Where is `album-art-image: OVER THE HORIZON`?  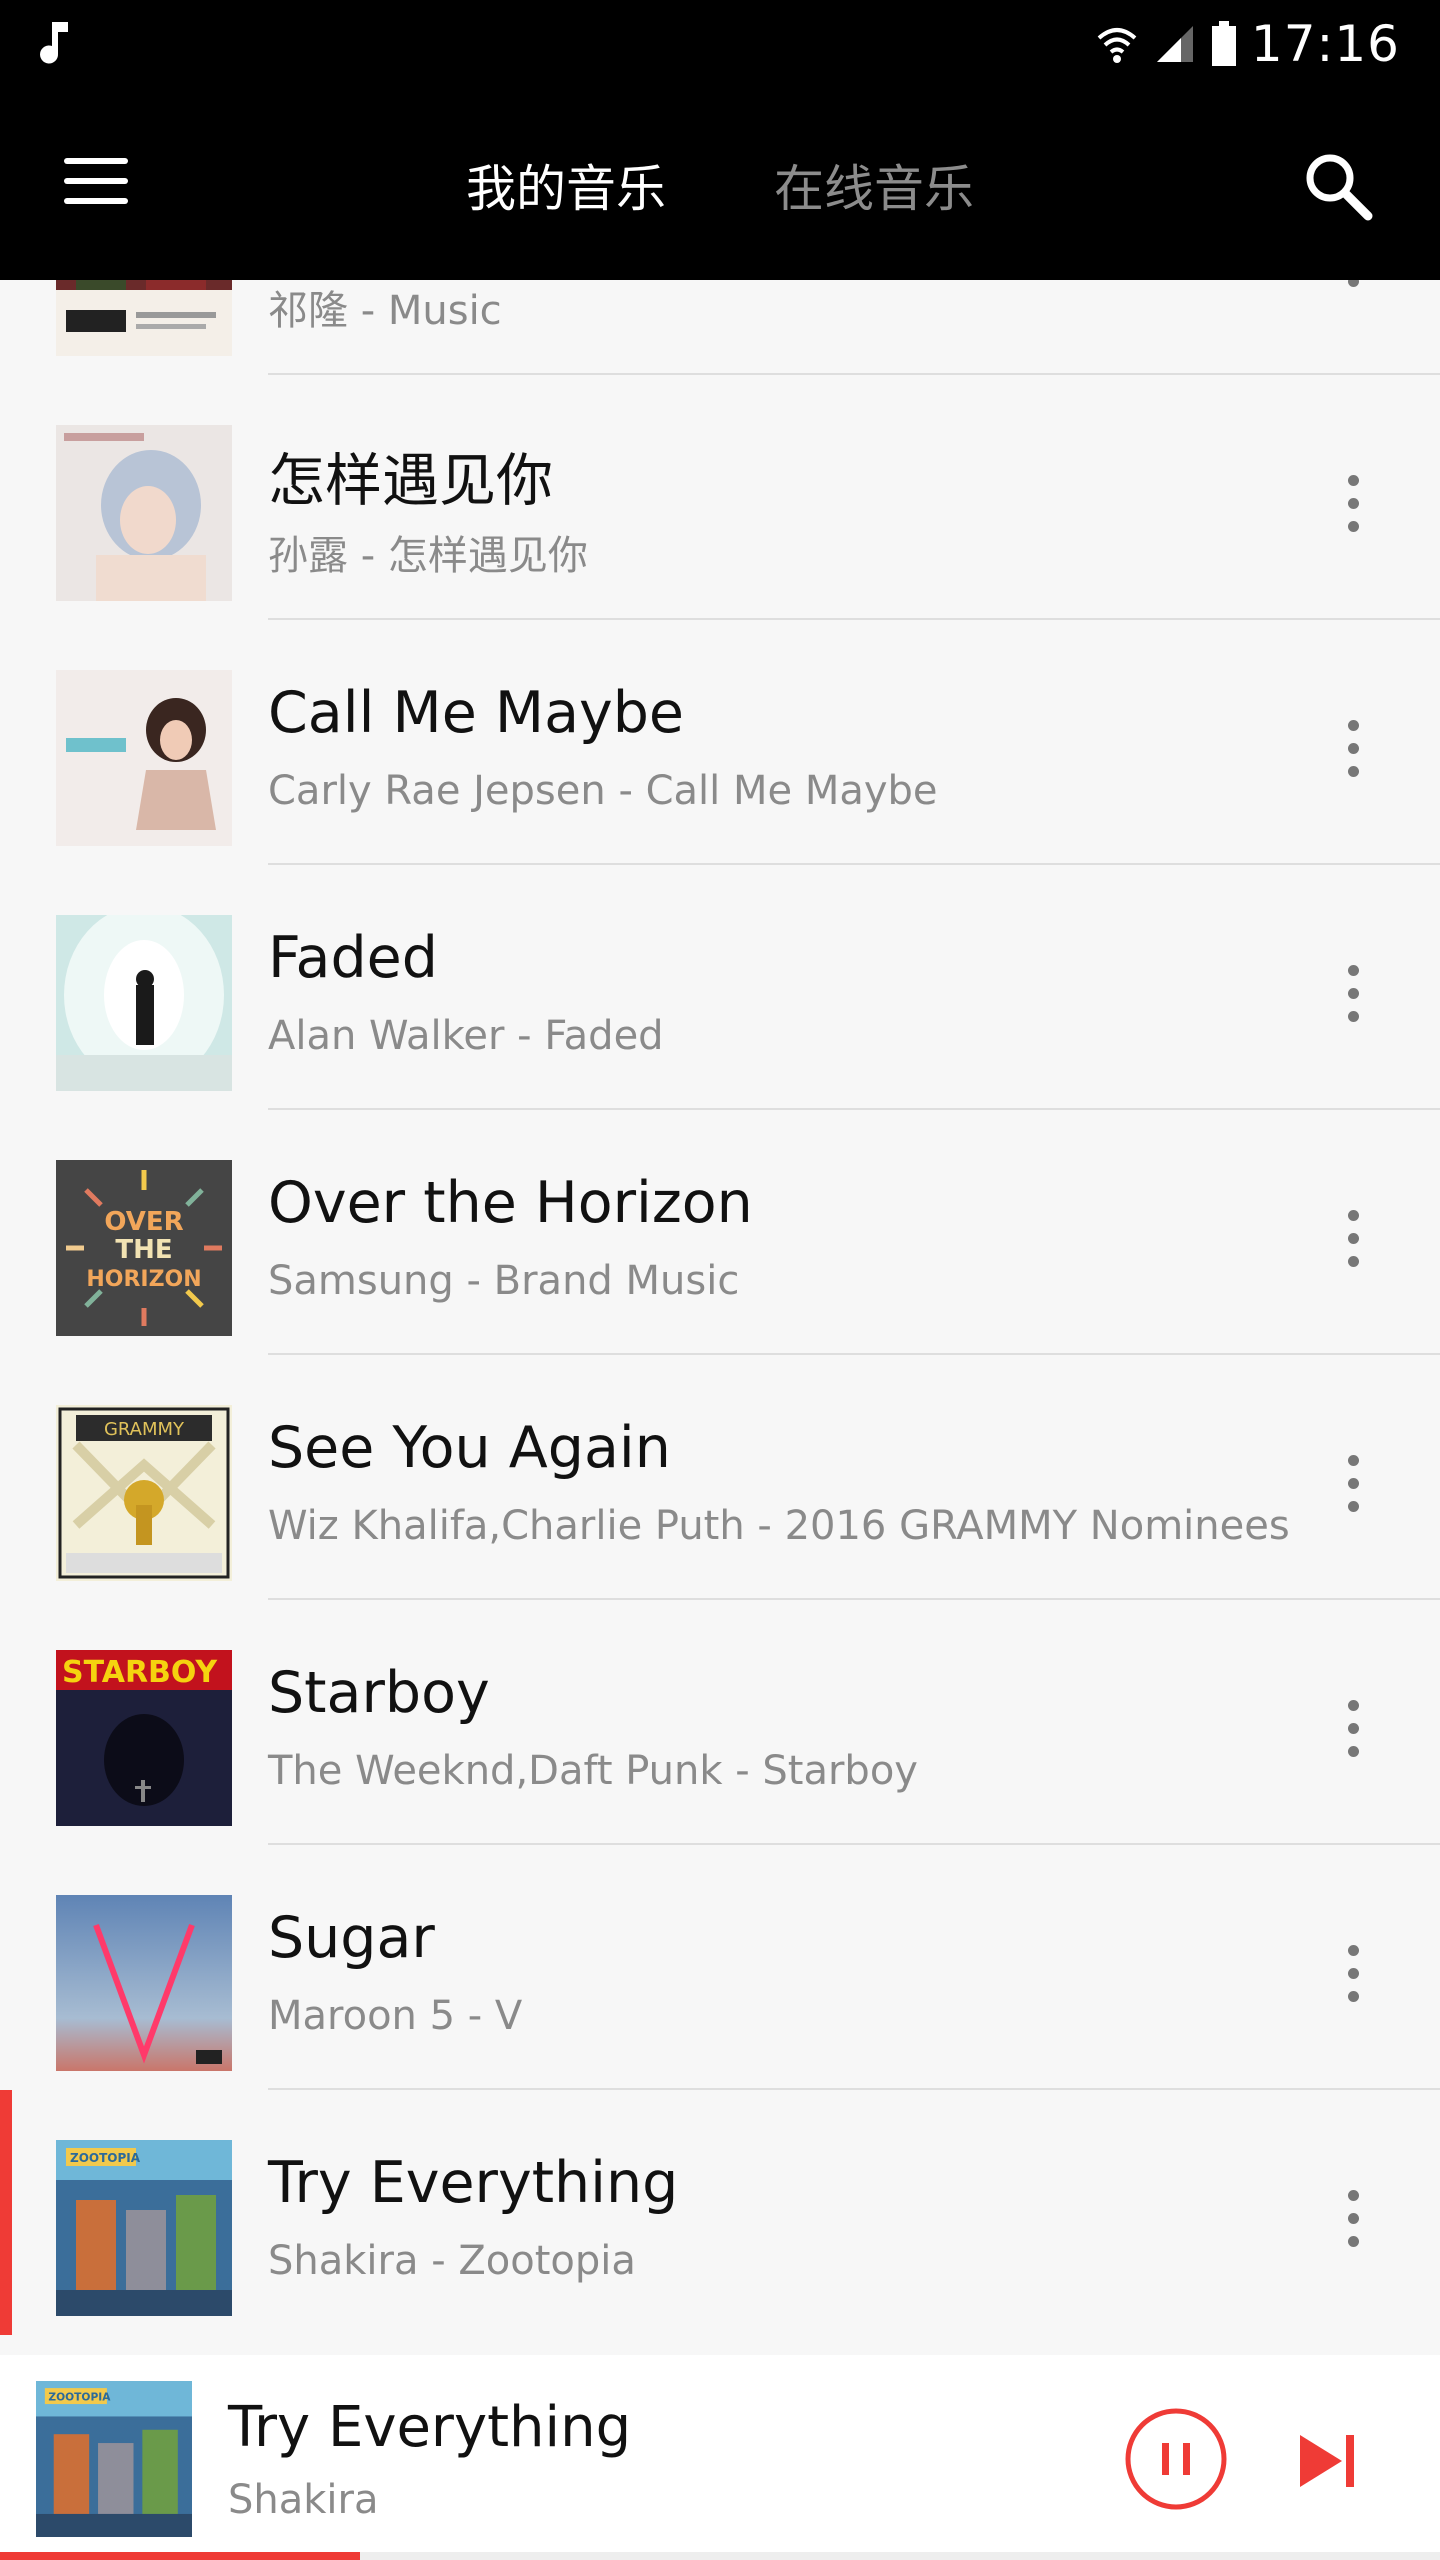 album-art-image: OVER THE HORIZON is located at coordinates (144, 1248).